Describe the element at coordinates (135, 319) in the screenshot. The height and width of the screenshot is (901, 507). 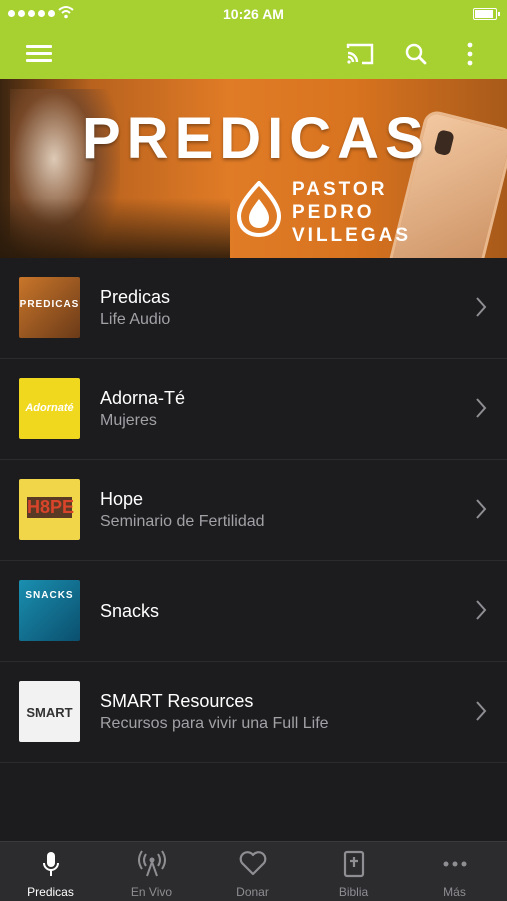
I see `list-item-subtitle: Life Audio` at that location.